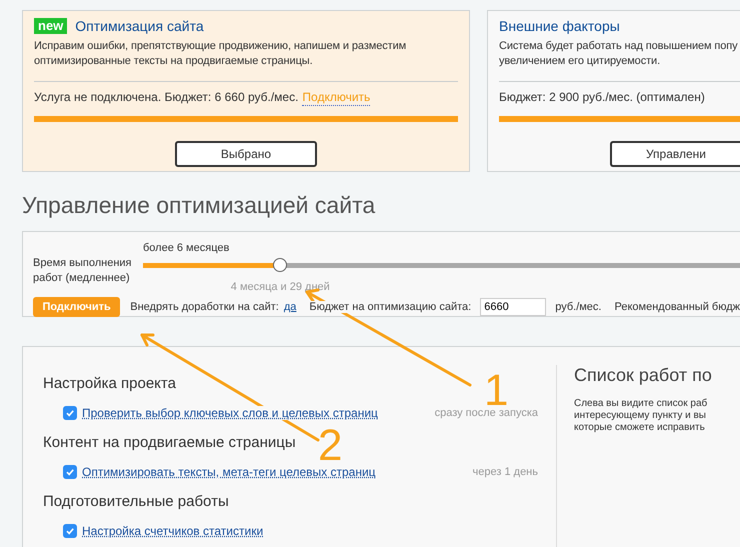  I want to click on implement-link: да, so click(290, 307).